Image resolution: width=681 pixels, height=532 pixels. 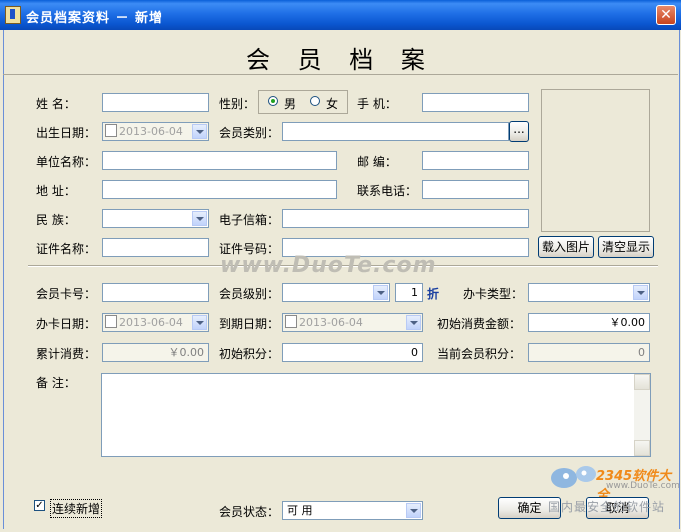 I want to click on initial-amount-input: ￥0.00, so click(x=589, y=322).